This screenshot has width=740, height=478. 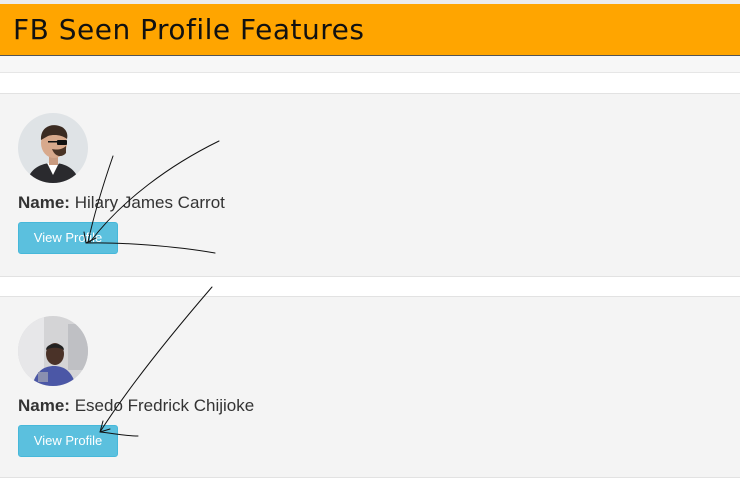 I want to click on divider, so click(x=370, y=72).